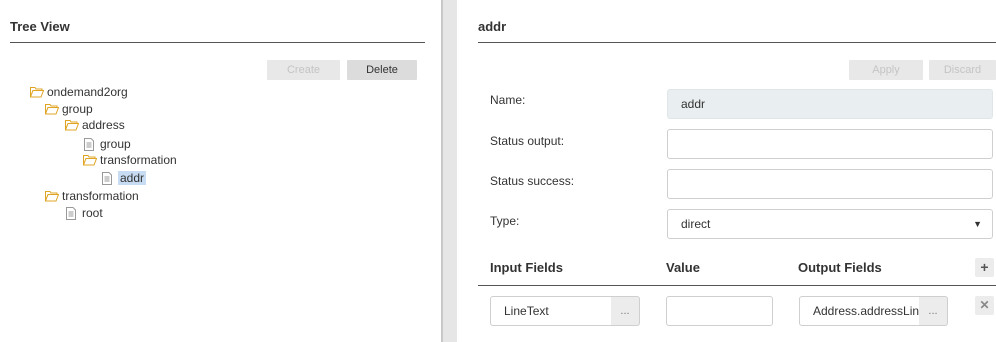 This screenshot has width=996, height=342. What do you see at coordinates (87, 92) in the screenshot?
I see `tree-node-label: ondemand2org` at bounding box center [87, 92].